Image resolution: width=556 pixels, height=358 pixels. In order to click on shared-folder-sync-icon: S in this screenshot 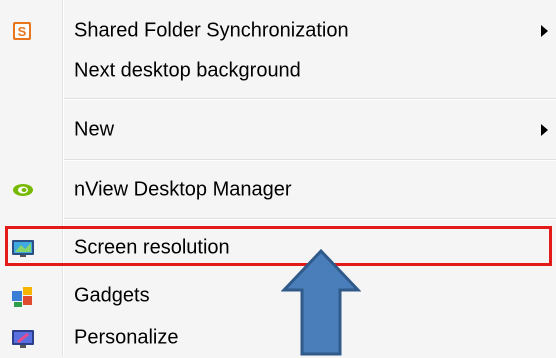, I will do `click(22, 31)`.